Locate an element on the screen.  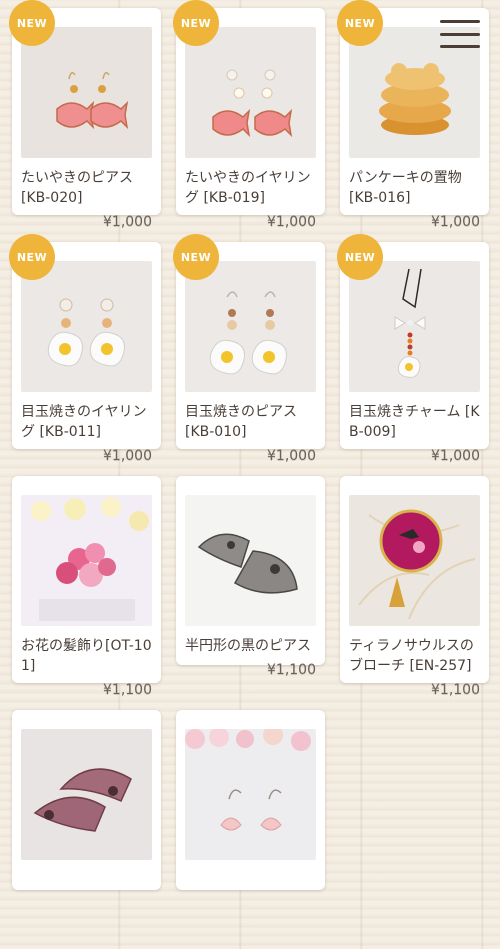
product-title: たいやきのイヤリング [KB-019] is located at coordinates (248, 188).